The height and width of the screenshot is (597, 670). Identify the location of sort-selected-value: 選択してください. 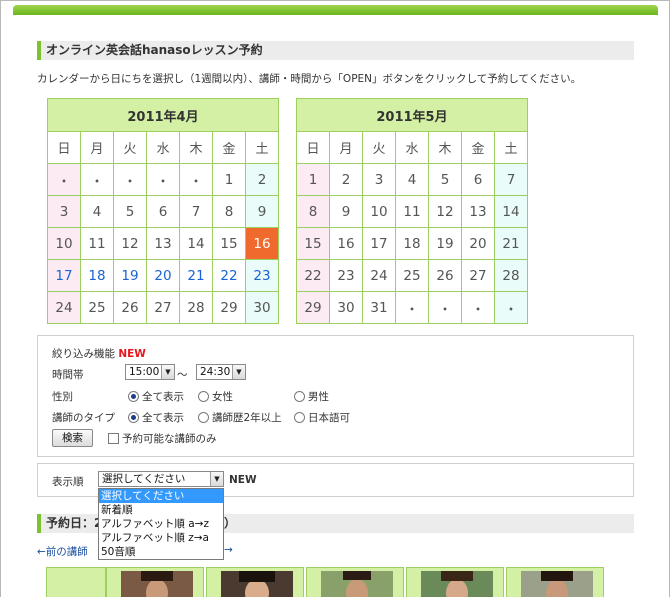
(144, 479).